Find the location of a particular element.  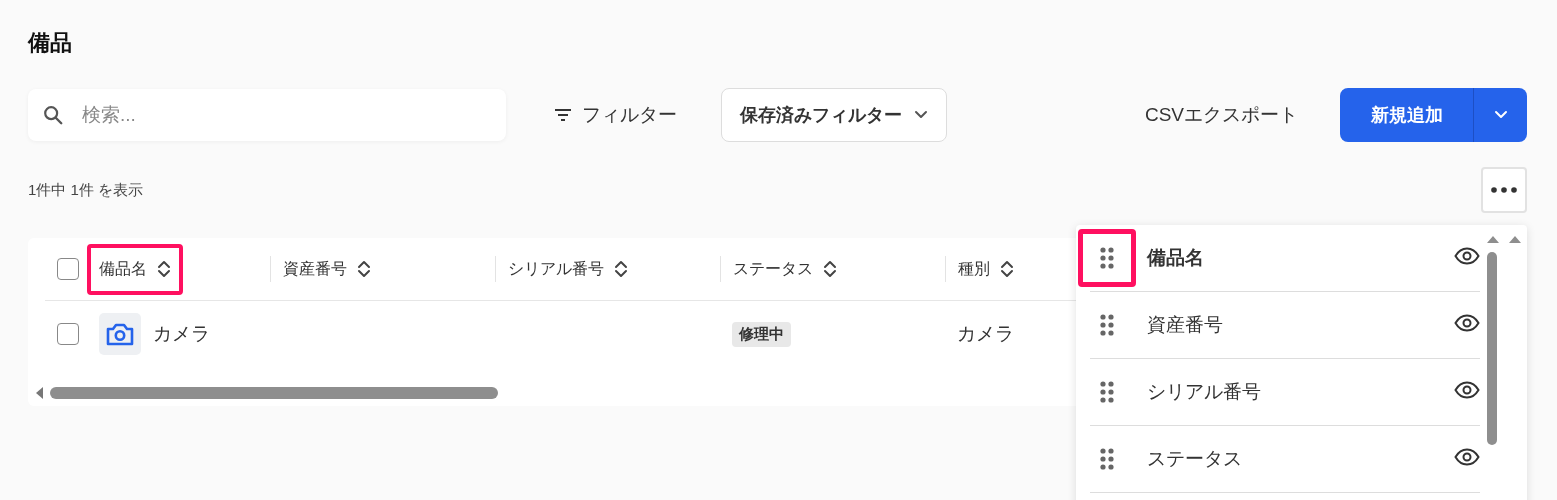

add-new-button: 新規追加 is located at coordinates (1406, 115).